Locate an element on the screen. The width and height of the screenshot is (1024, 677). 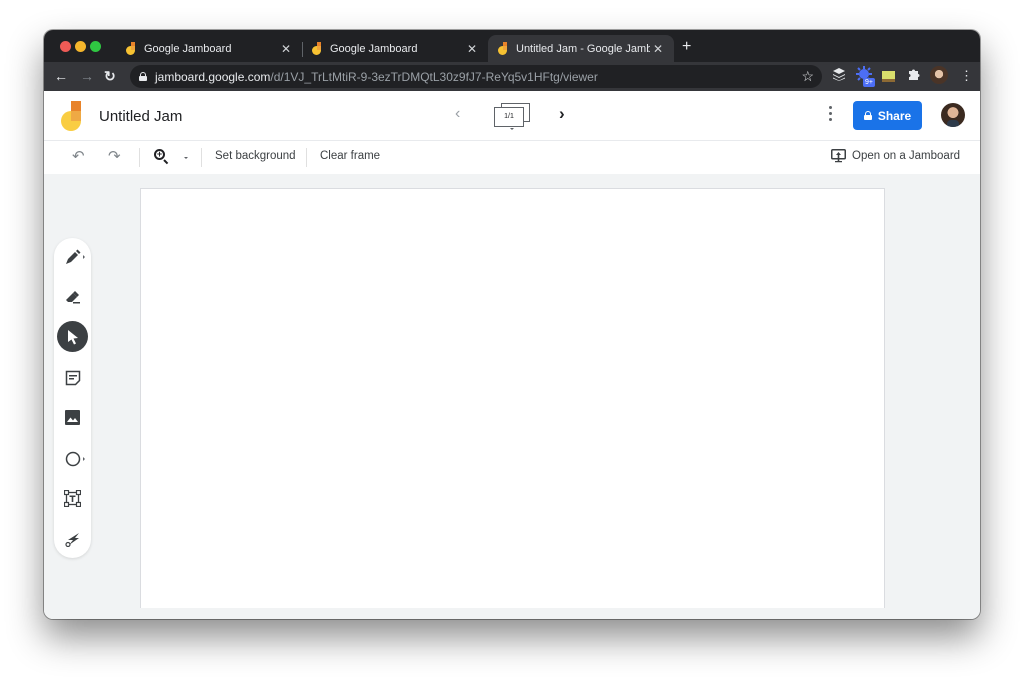
add-image-tool is located at coordinates (72, 417).